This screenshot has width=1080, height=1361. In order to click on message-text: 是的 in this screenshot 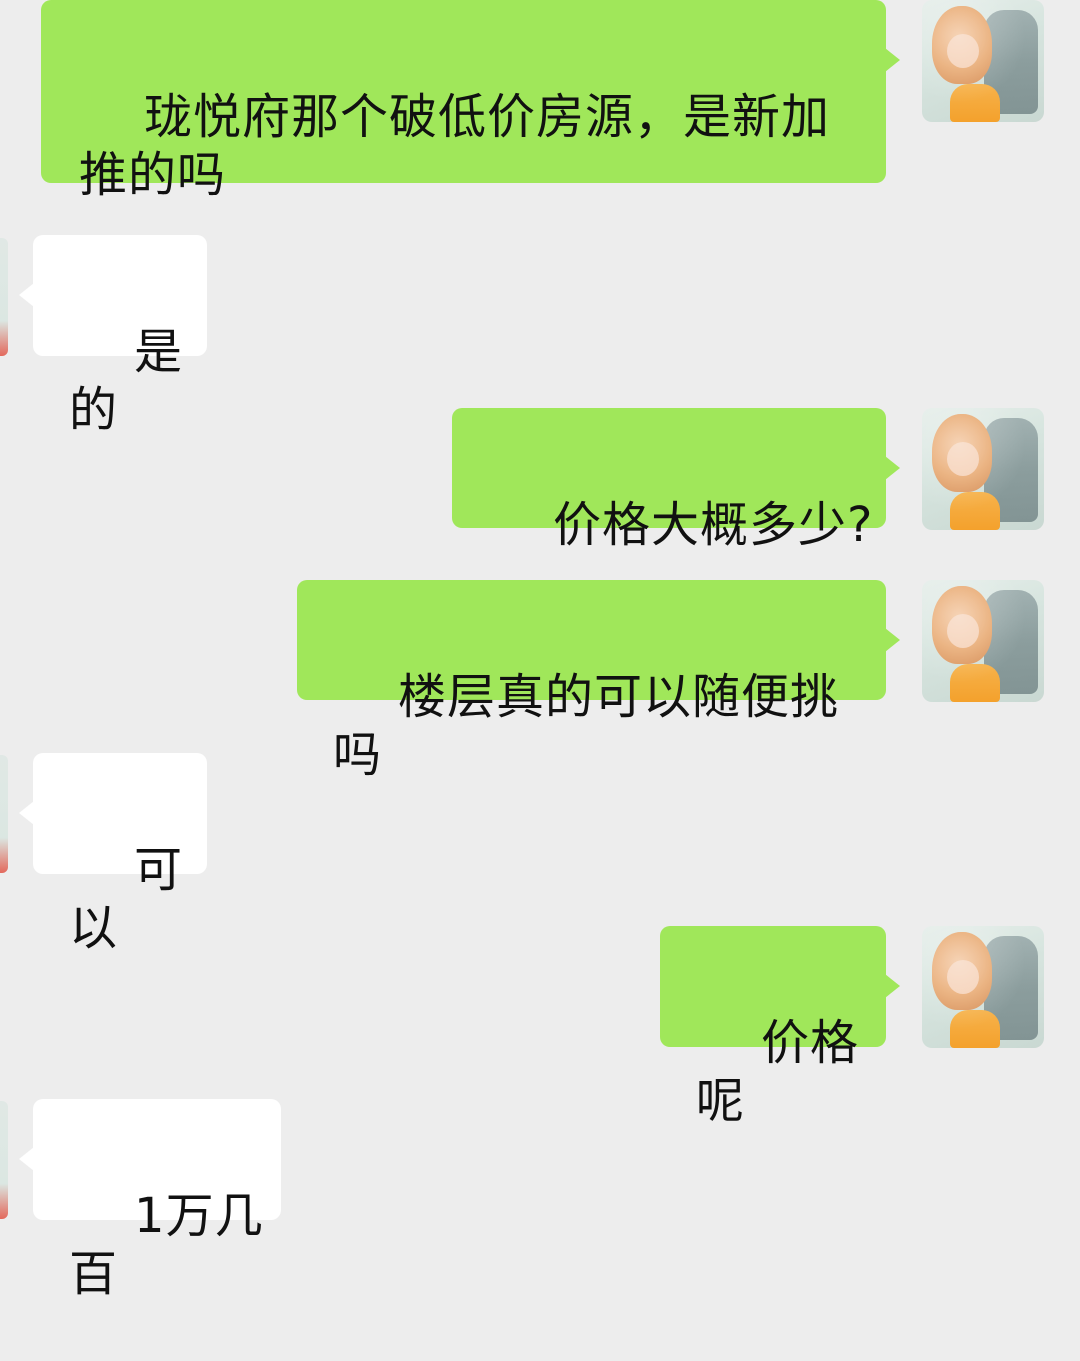, I will do `click(126, 381)`.